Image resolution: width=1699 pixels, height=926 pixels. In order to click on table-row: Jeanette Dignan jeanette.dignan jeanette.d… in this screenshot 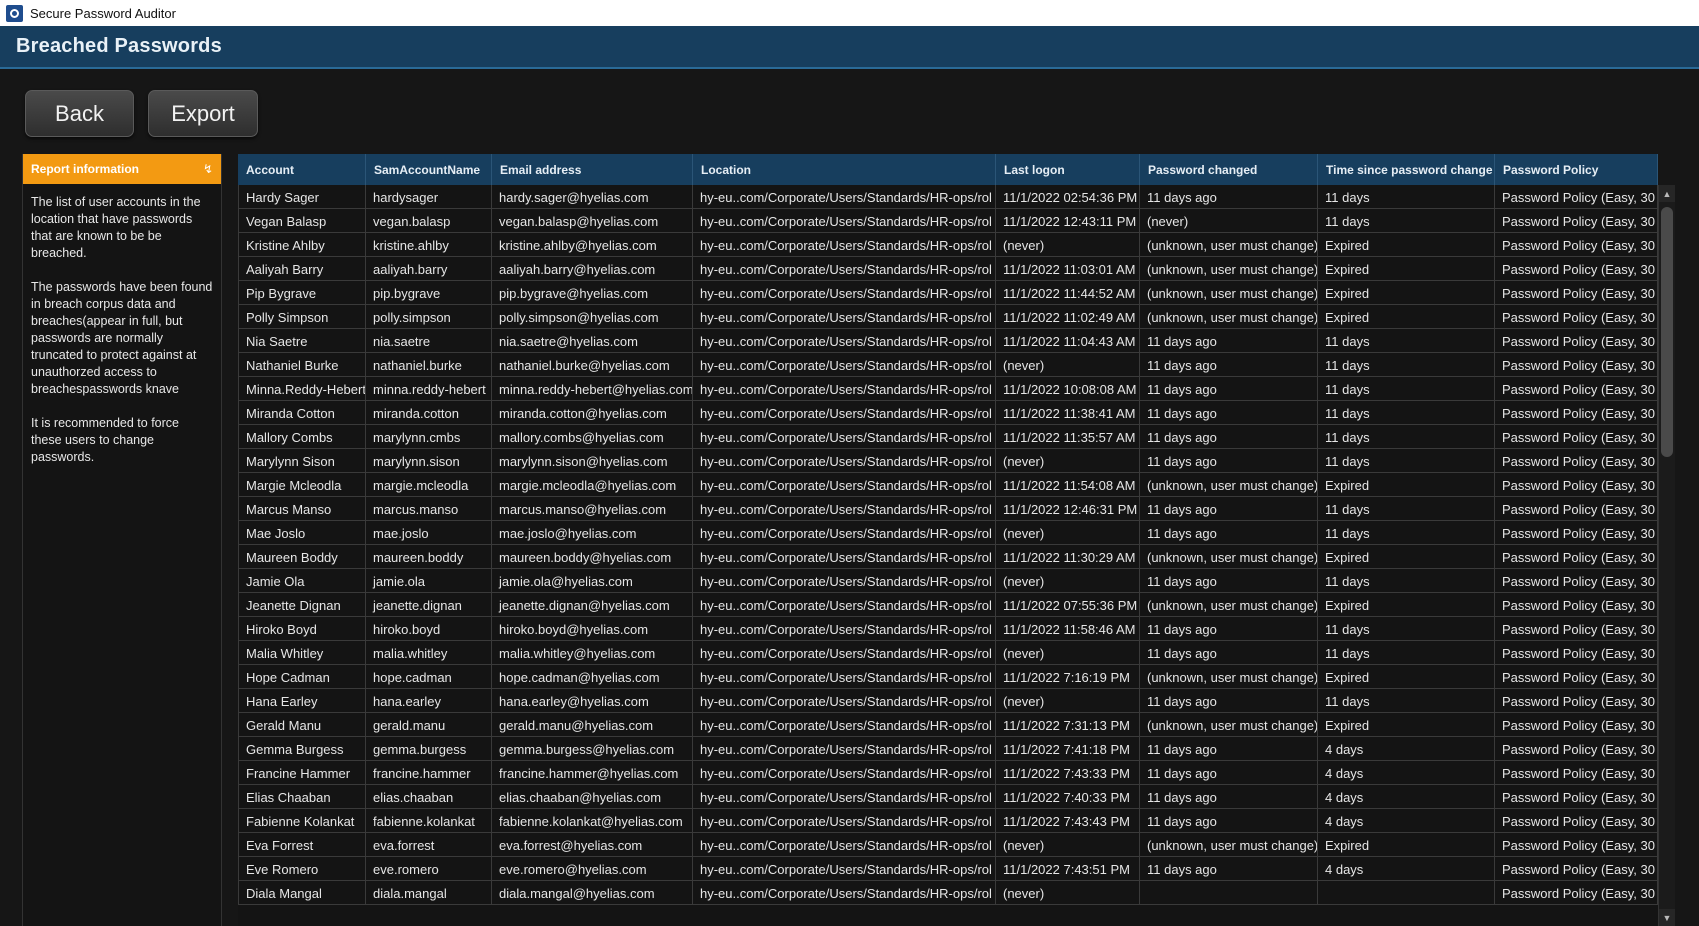, I will do `click(948, 605)`.